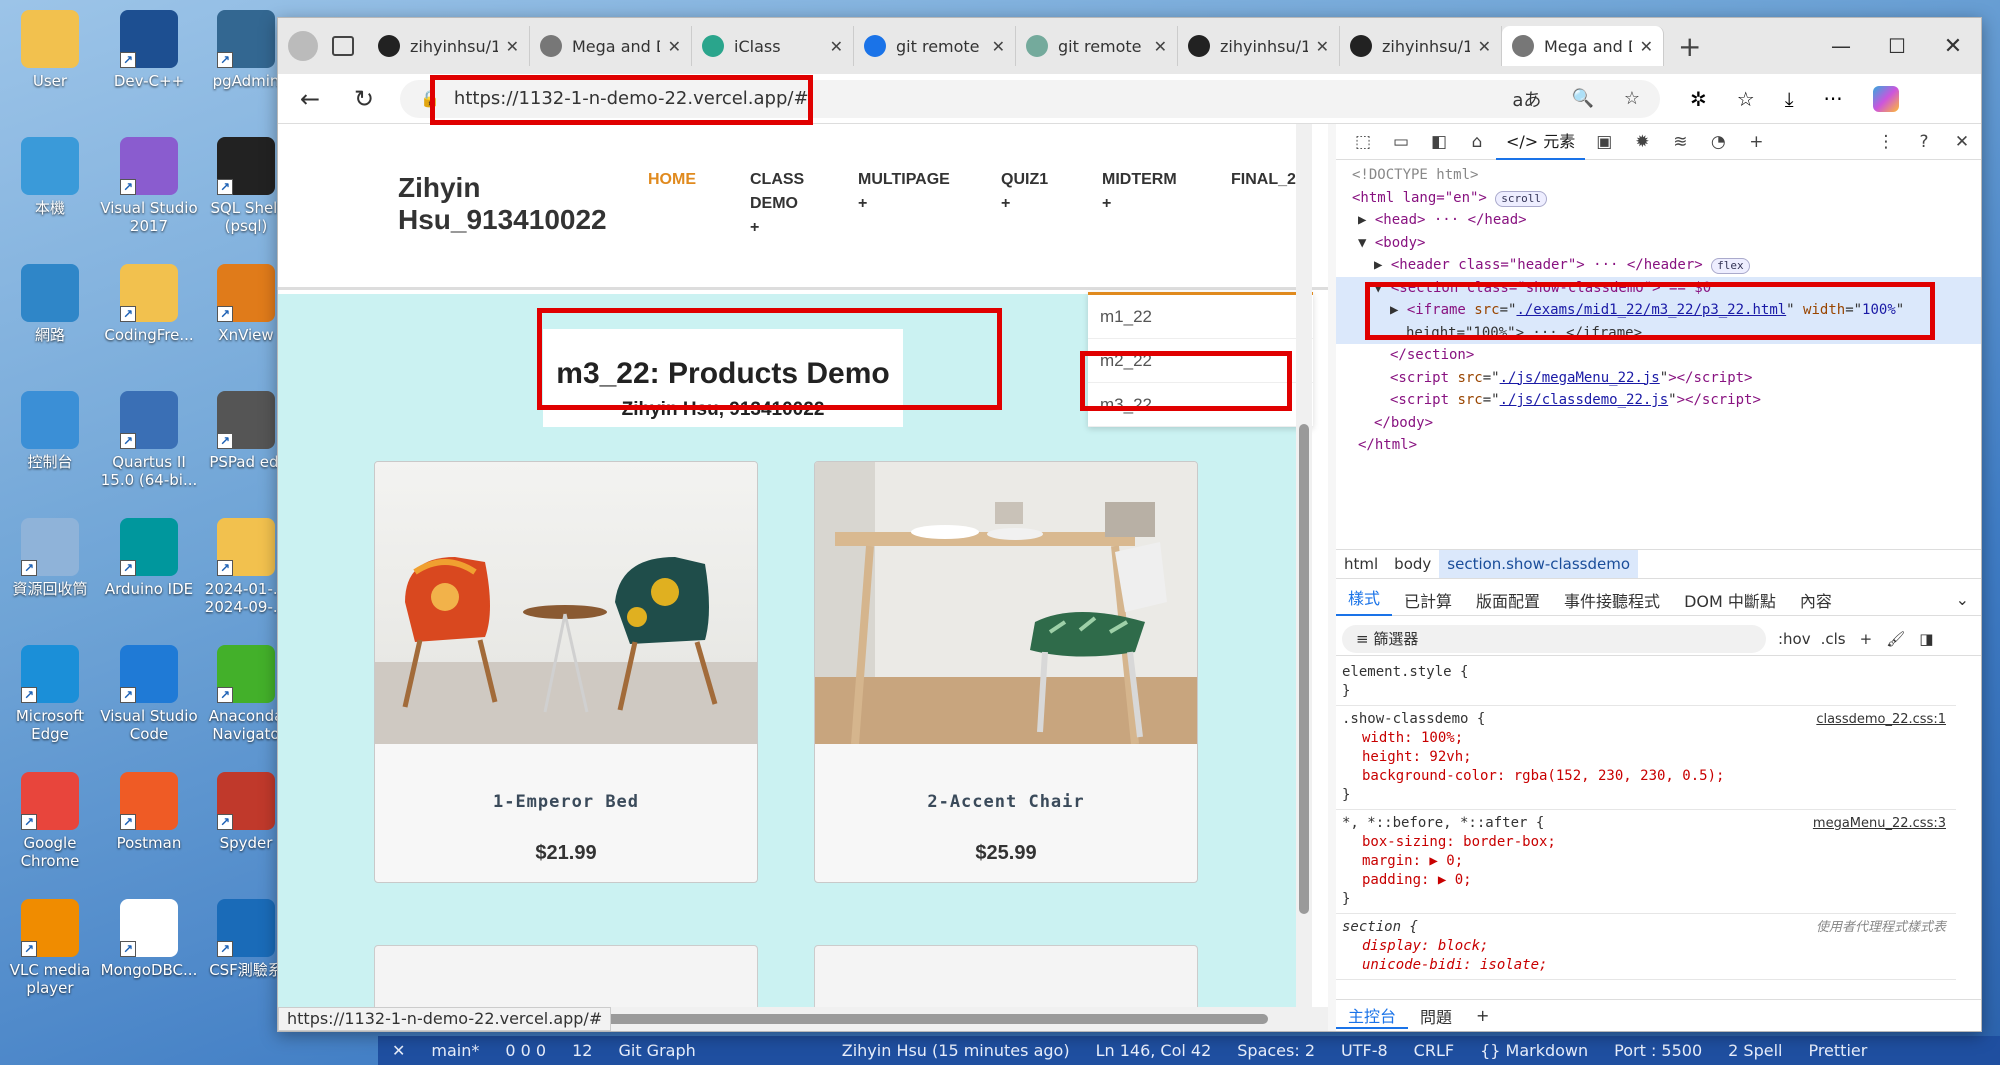  What do you see at coordinates (1139, 192) in the screenshot?
I see `menu-midterm: MIDTERM +` at bounding box center [1139, 192].